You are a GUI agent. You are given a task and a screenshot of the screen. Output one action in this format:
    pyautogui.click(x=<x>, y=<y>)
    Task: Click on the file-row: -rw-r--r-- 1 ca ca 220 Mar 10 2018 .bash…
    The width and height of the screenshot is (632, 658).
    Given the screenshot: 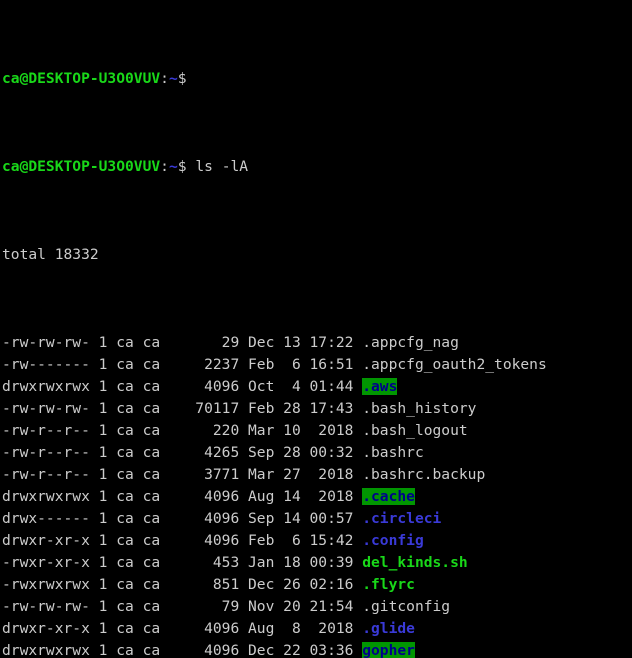 What is the action you would take?
    pyautogui.click(x=317, y=431)
    